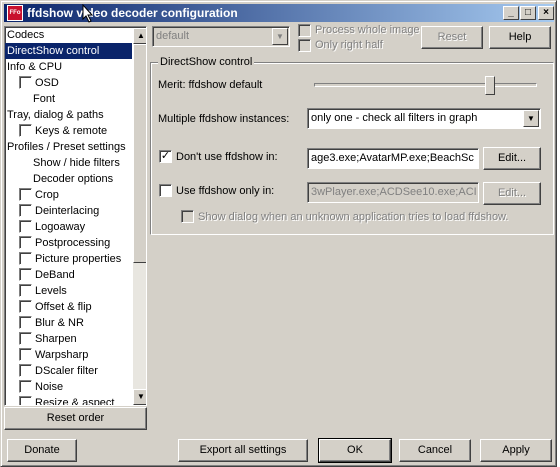  Describe the element at coordinates (355, 450) in the screenshot. I see `ok-button: OK` at that location.